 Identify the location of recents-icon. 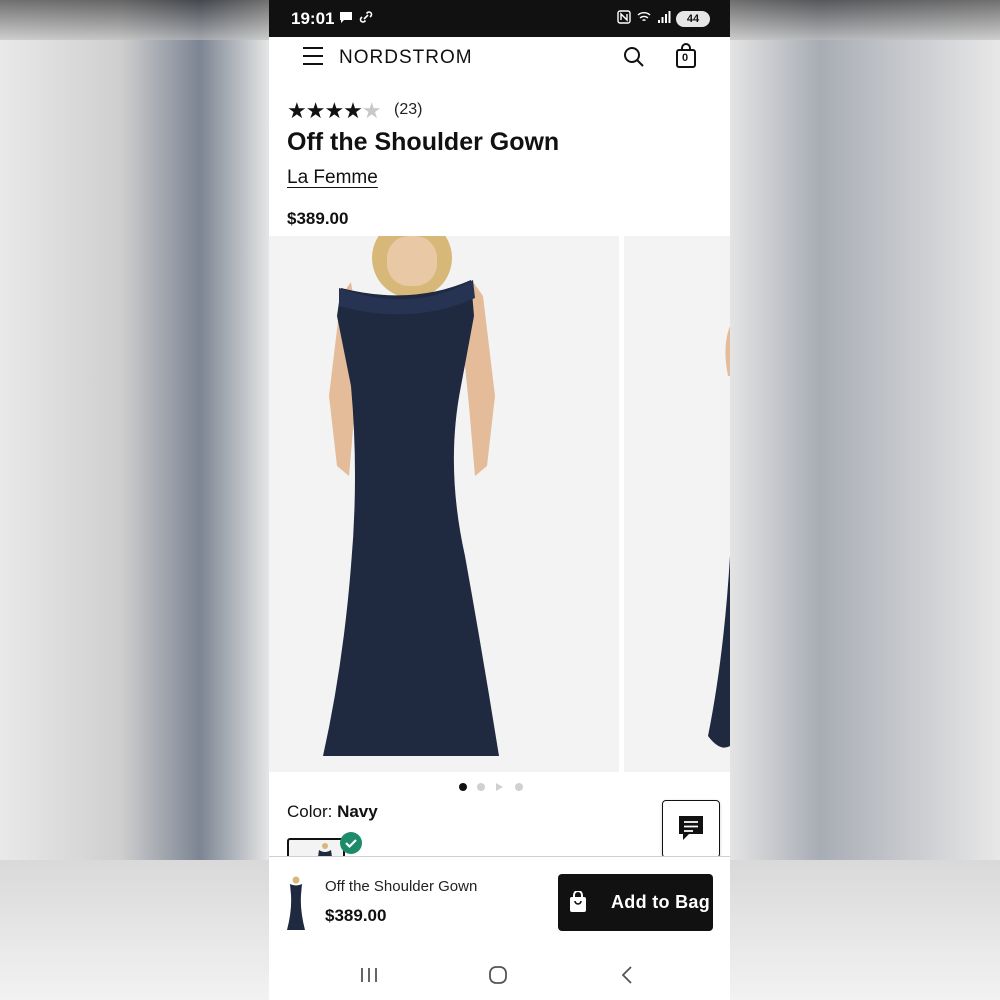
(369, 975).